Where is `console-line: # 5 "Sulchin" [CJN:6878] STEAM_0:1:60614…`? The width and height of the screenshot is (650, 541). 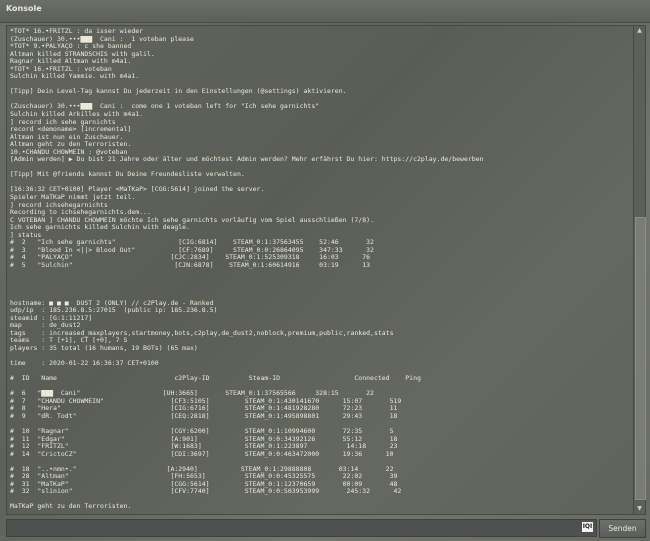 console-line: # 5 "Sulchin" [CJN:6878] STEAM_0:1:60614… is located at coordinates (190, 265).